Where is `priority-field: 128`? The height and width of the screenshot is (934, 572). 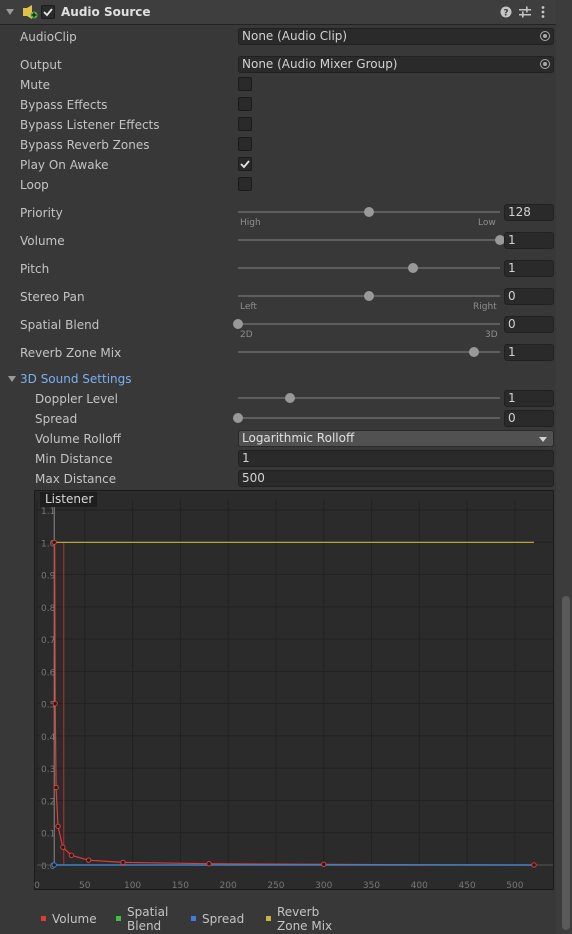
priority-field: 128 is located at coordinates (529, 212).